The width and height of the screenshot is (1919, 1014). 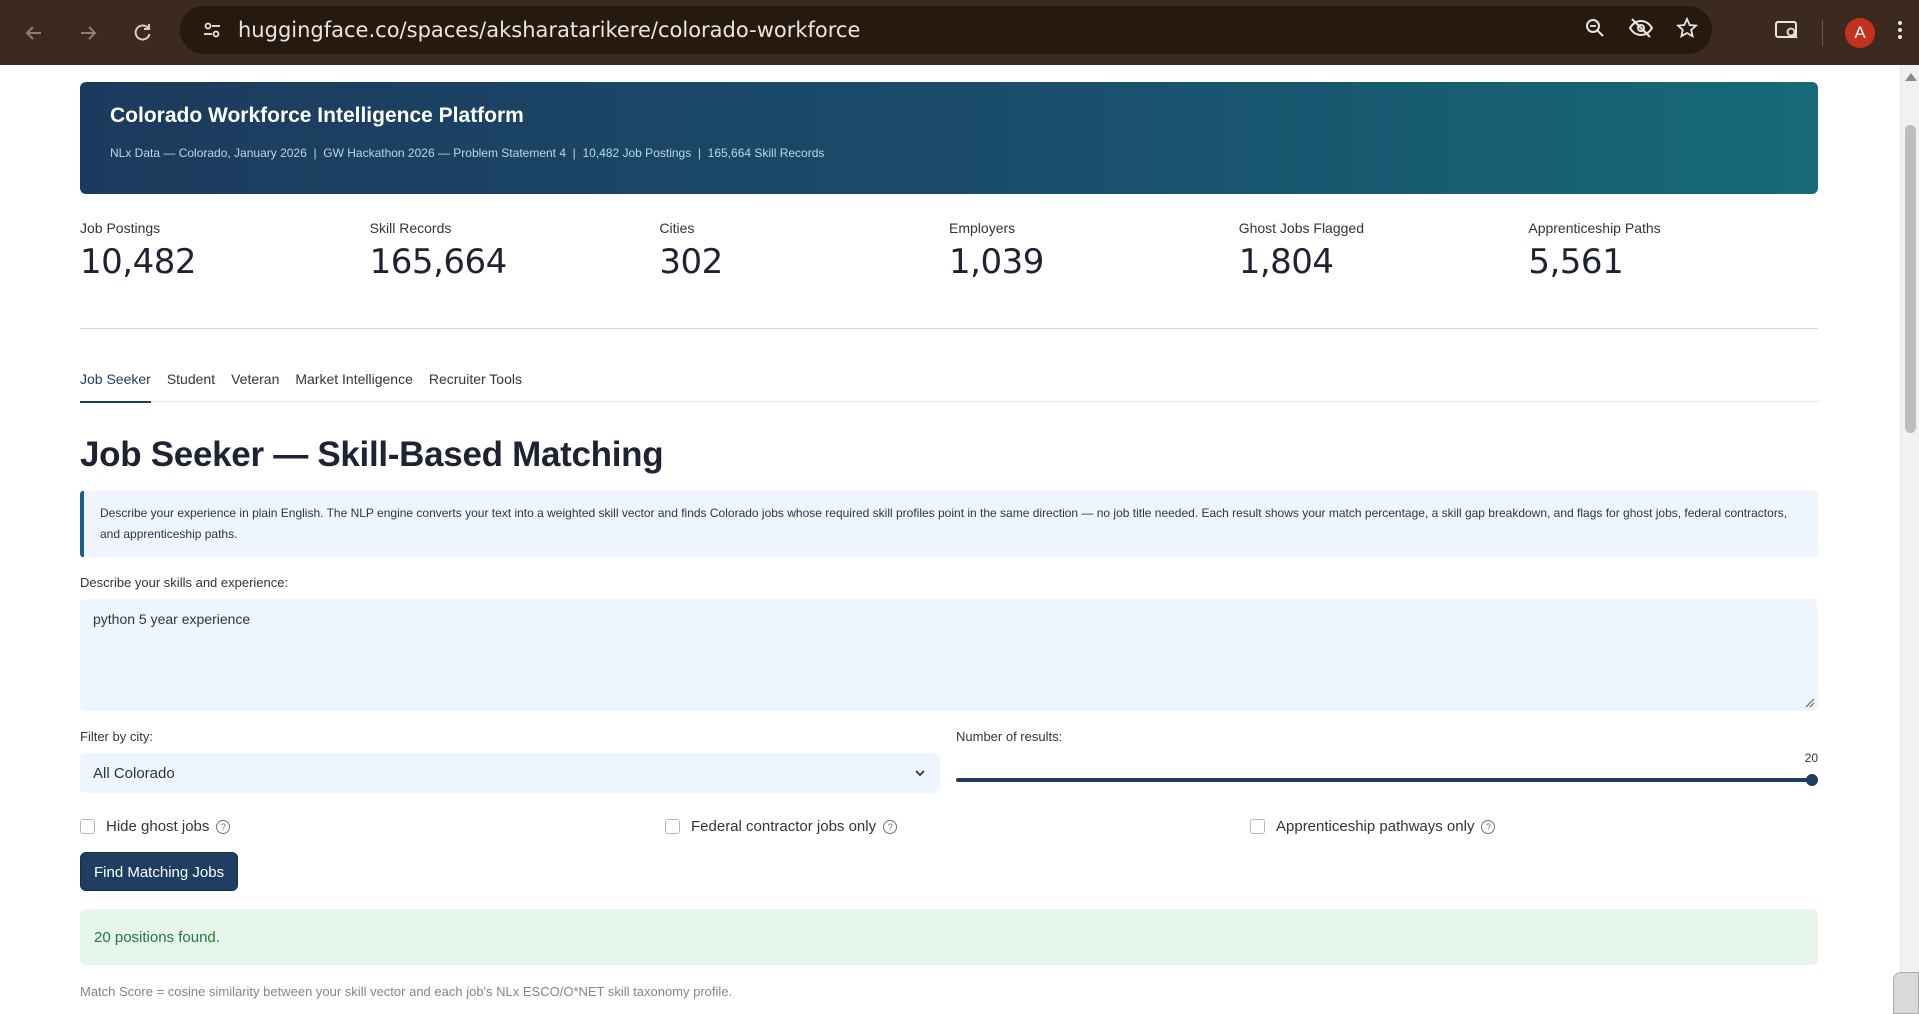 I want to click on metric-employers: Employers 1,039, so click(x=1094, y=251).